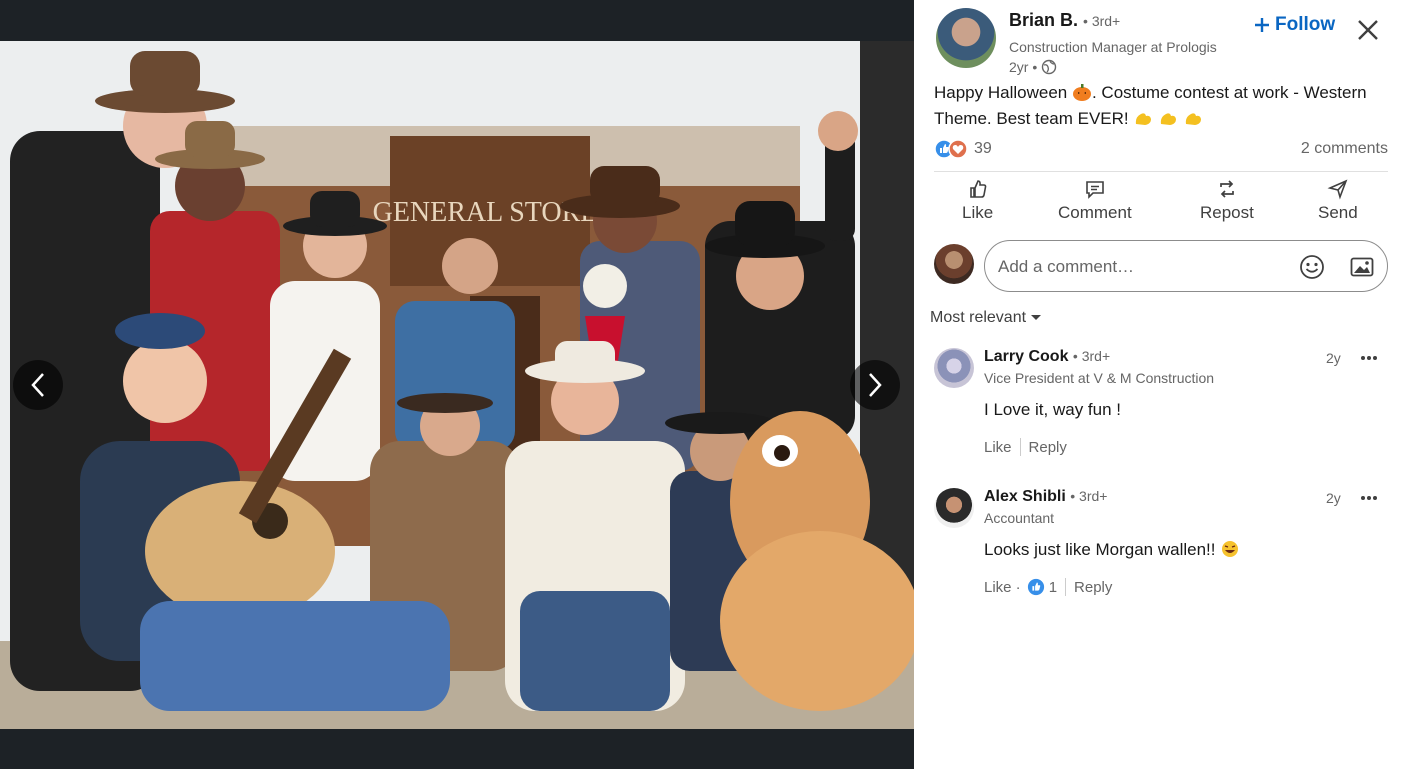  What do you see at coordinates (978, 212) in the screenshot?
I see `like-label: Like` at bounding box center [978, 212].